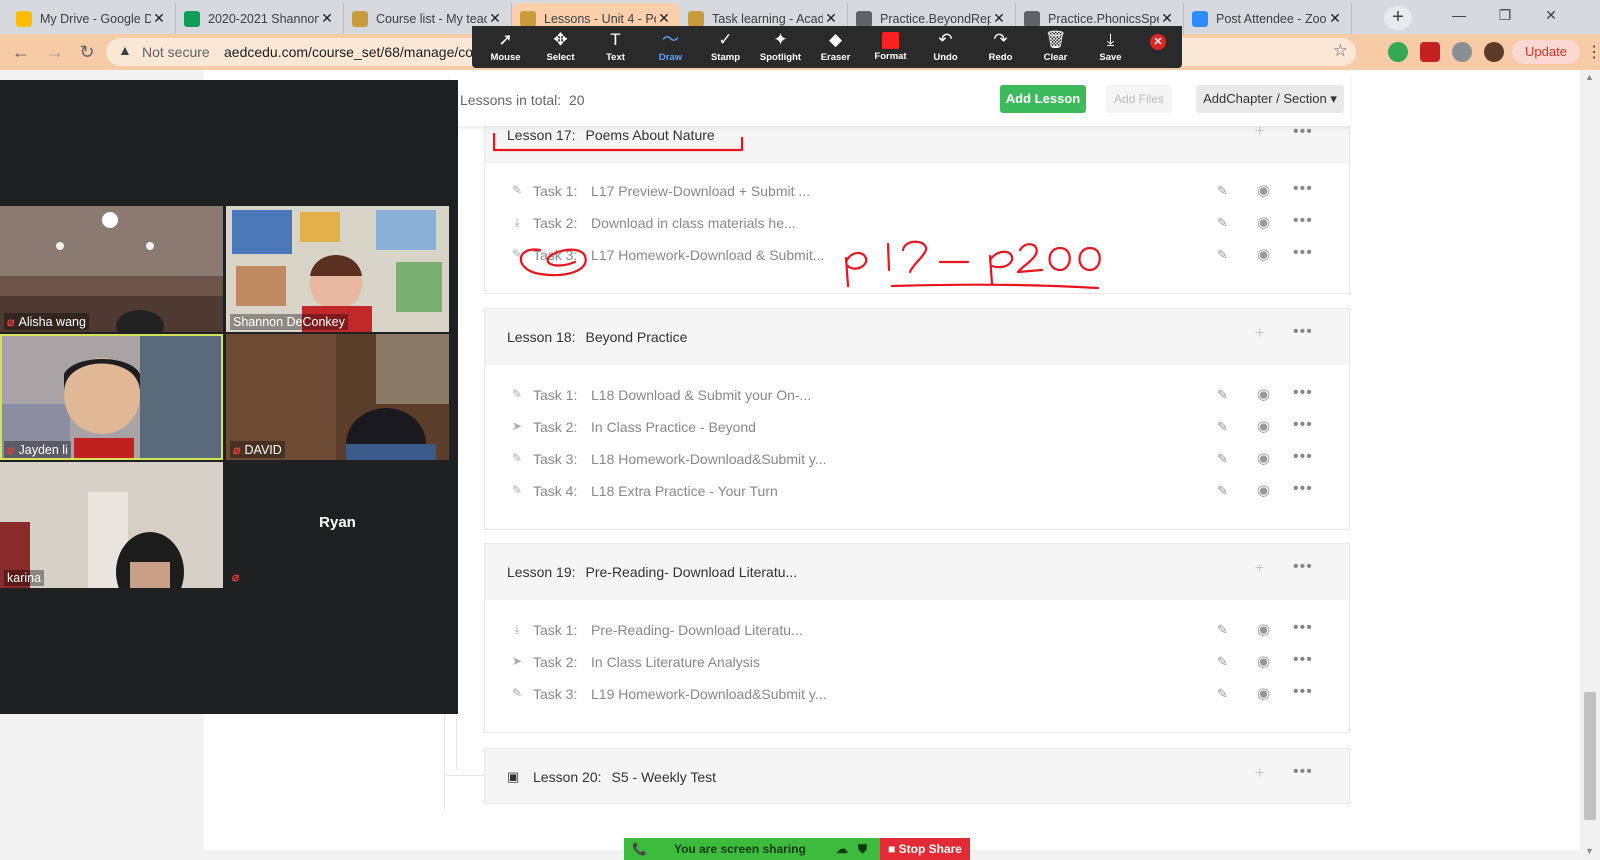 The height and width of the screenshot is (860, 1600). I want to click on text-icon: T, so click(615, 39).